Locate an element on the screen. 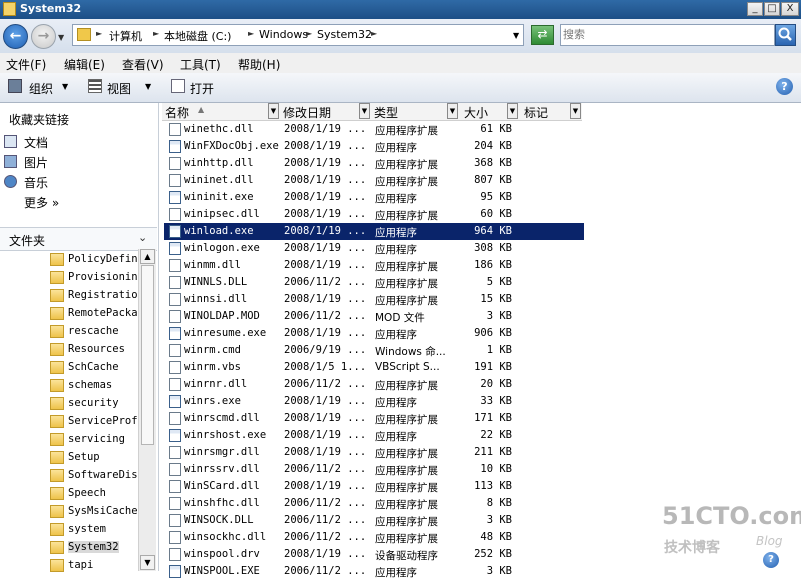  column-name-filter: ▼ is located at coordinates (273, 111).